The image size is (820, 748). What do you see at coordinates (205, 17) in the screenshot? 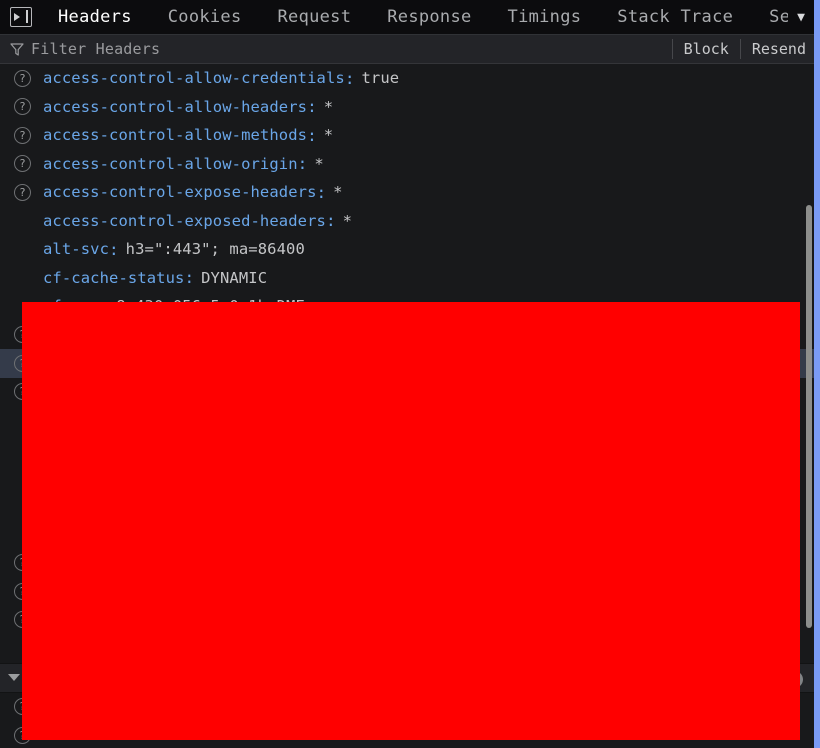
I see `tab-cookies: Cookies` at bounding box center [205, 17].